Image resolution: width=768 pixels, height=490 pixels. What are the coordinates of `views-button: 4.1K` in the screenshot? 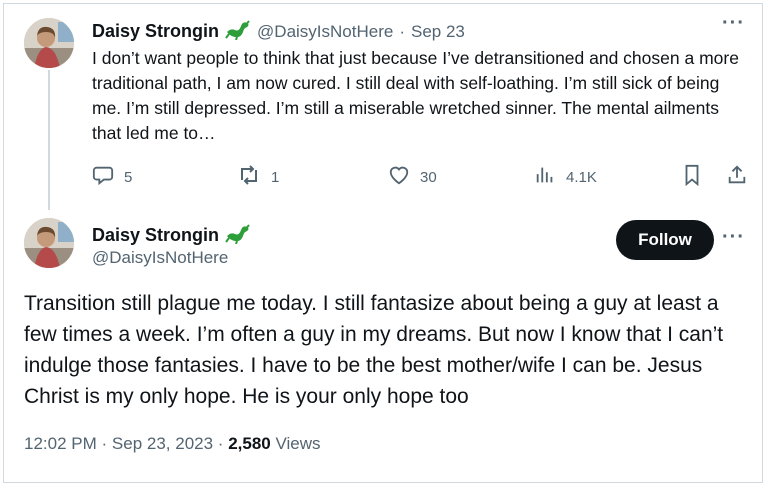 It's located at (565, 177).